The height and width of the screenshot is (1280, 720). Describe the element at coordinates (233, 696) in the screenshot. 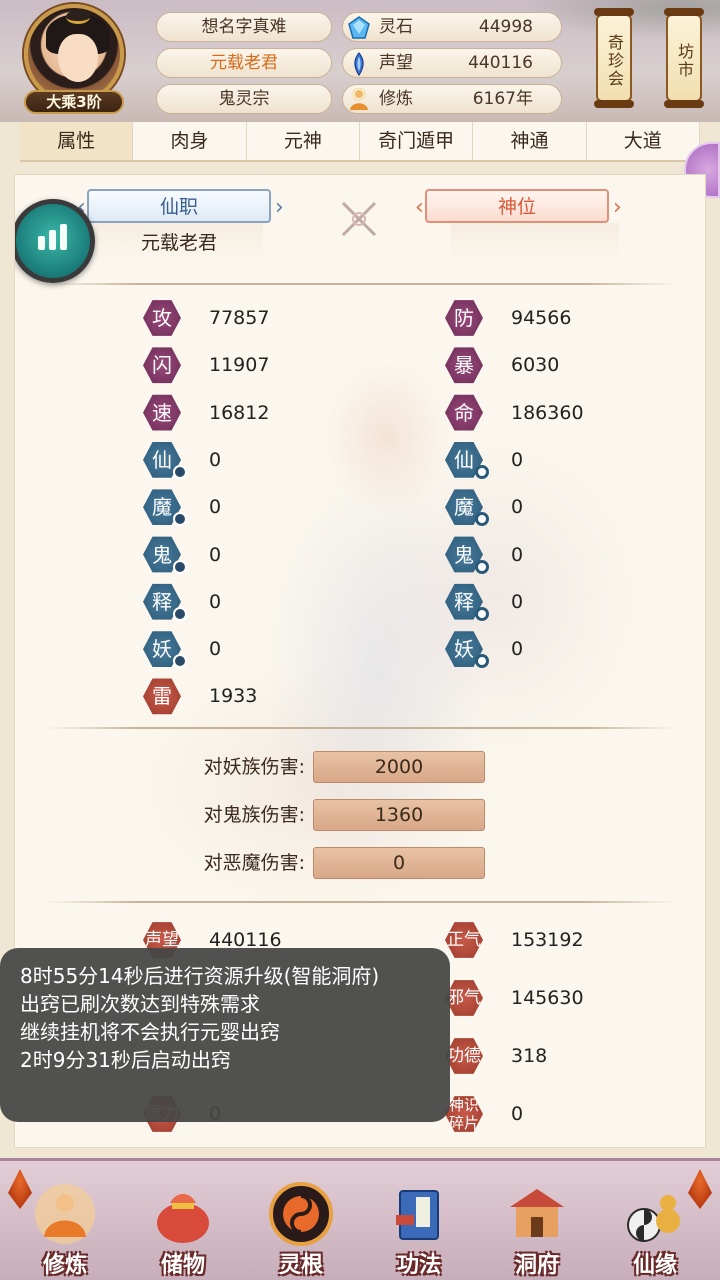

I see `stat-value: 1933` at that location.